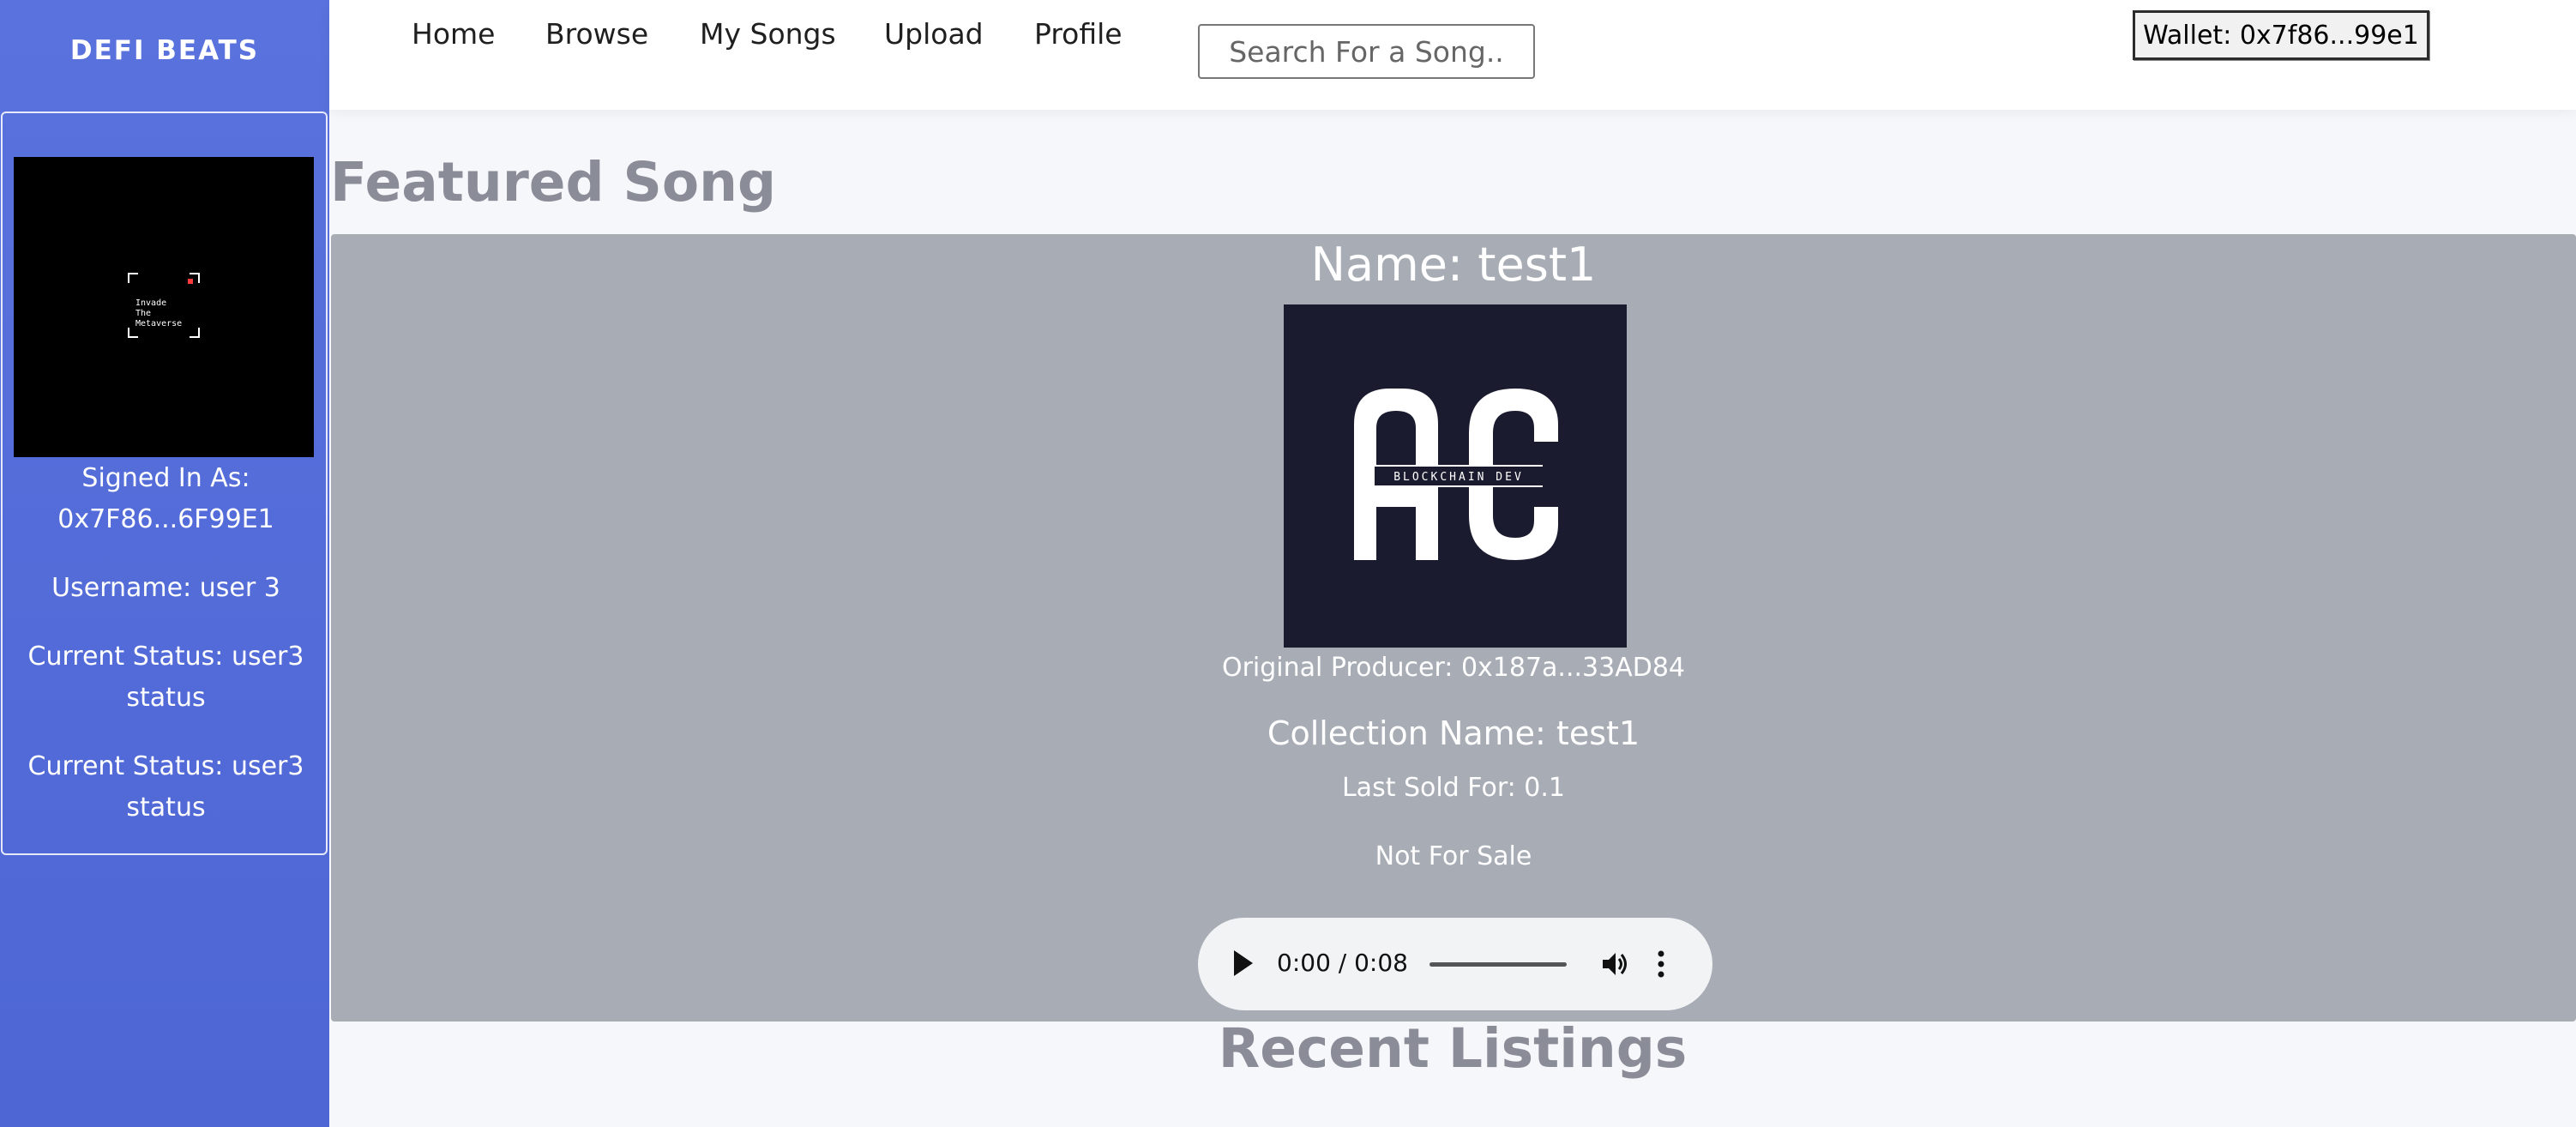 The width and height of the screenshot is (2576, 1127). I want to click on avatar: Invade The Metaverse, so click(164, 307).